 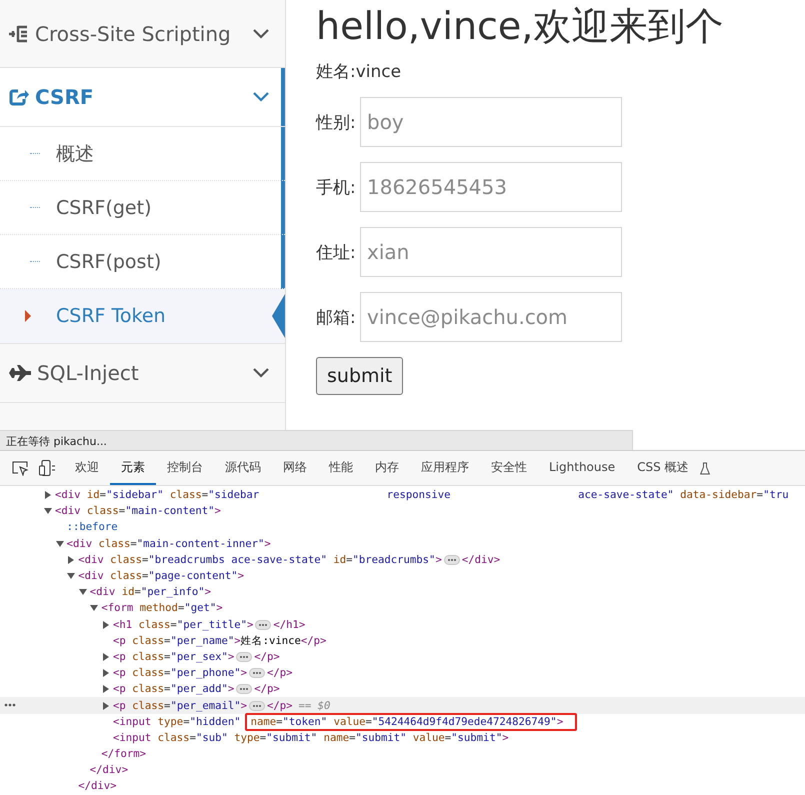 What do you see at coordinates (411, 721) in the screenshot?
I see `highlighted-code: name="token" value="5424464d9f4d79ede4724826749">` at bounding box center [411, 721].